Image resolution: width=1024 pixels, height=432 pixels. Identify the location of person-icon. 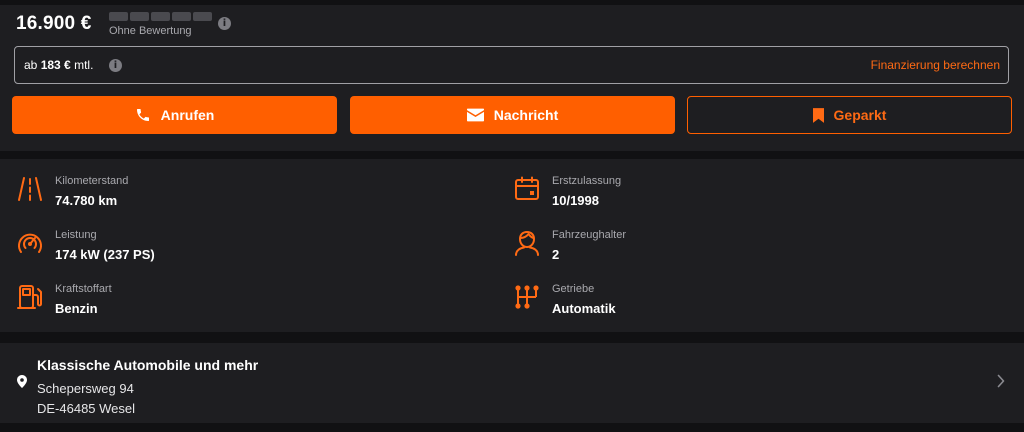
(527, 243).